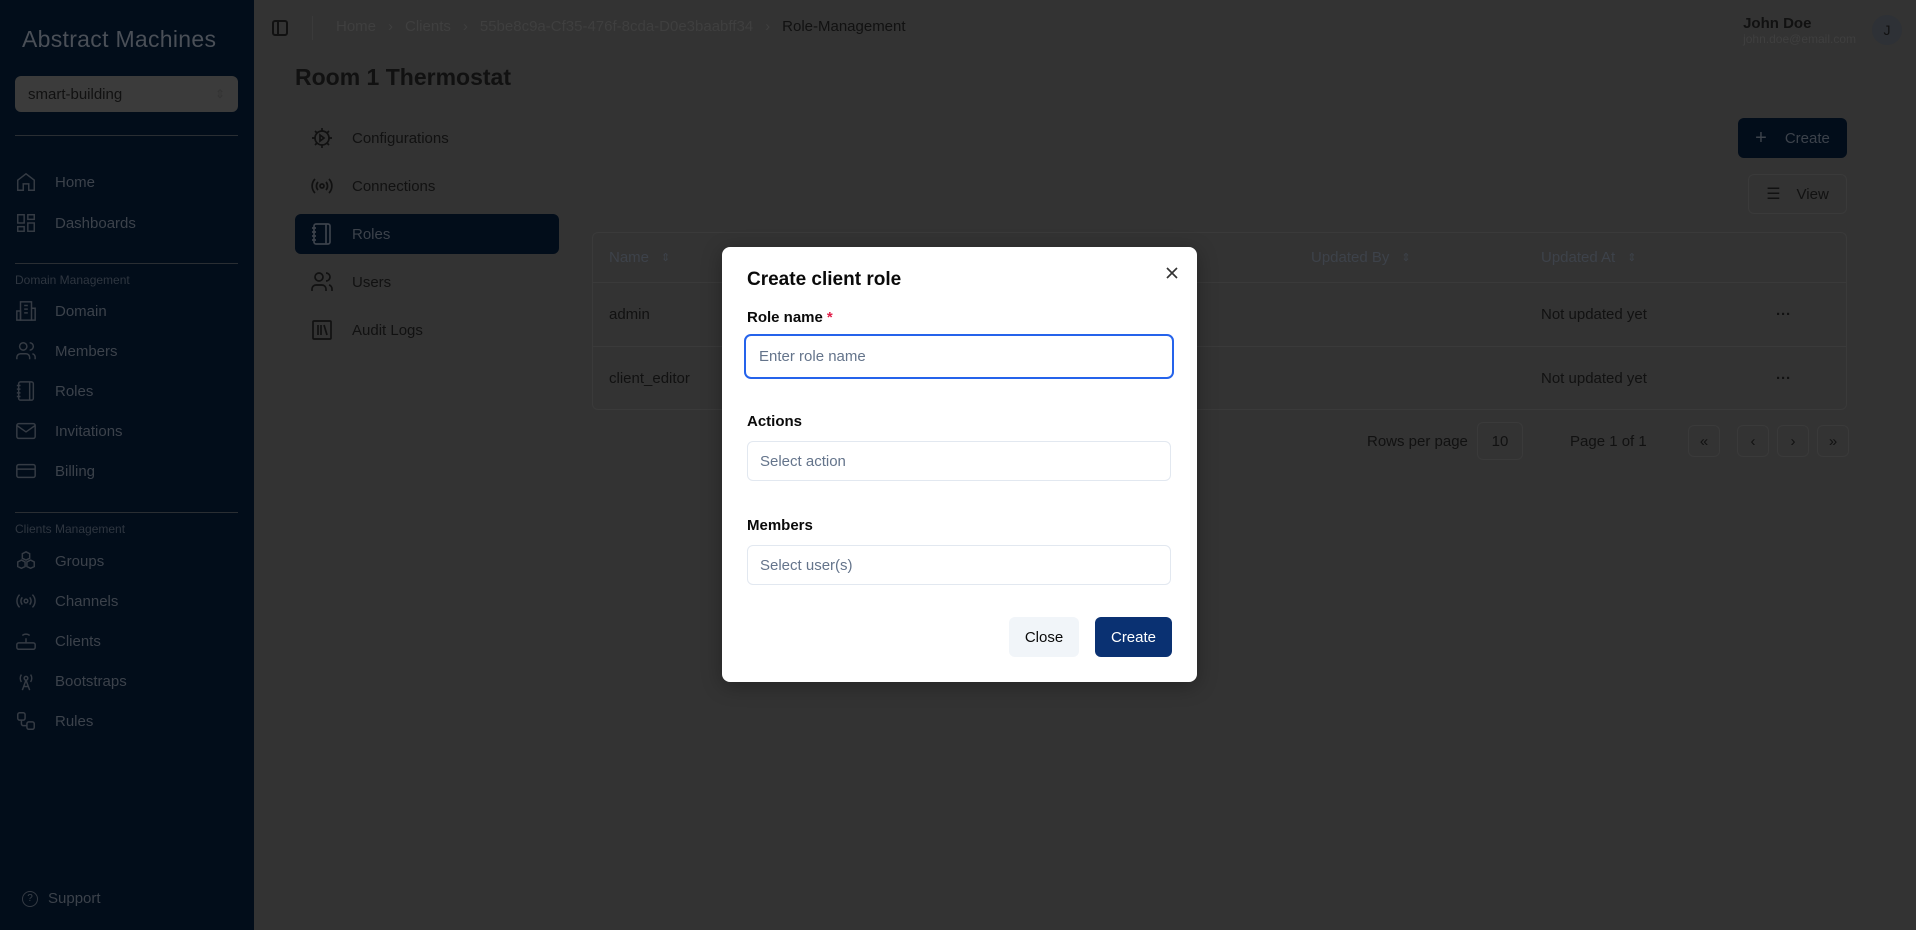 The height and width of the screenshot is (930, 1916). Describe the element at coordinates (1044, 637) in the screenshot. I see `close-button: Close` at that location.